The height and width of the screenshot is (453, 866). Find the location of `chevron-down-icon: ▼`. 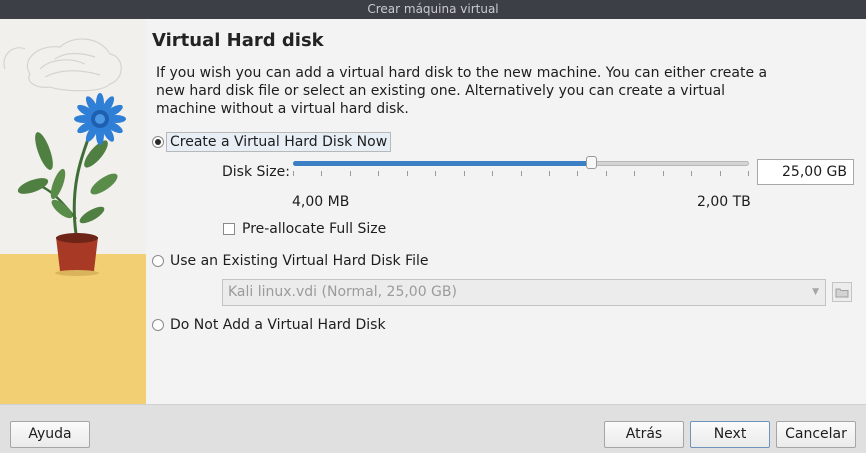

chevron-down-icon: ▼ is located at coordinates (815, 292).